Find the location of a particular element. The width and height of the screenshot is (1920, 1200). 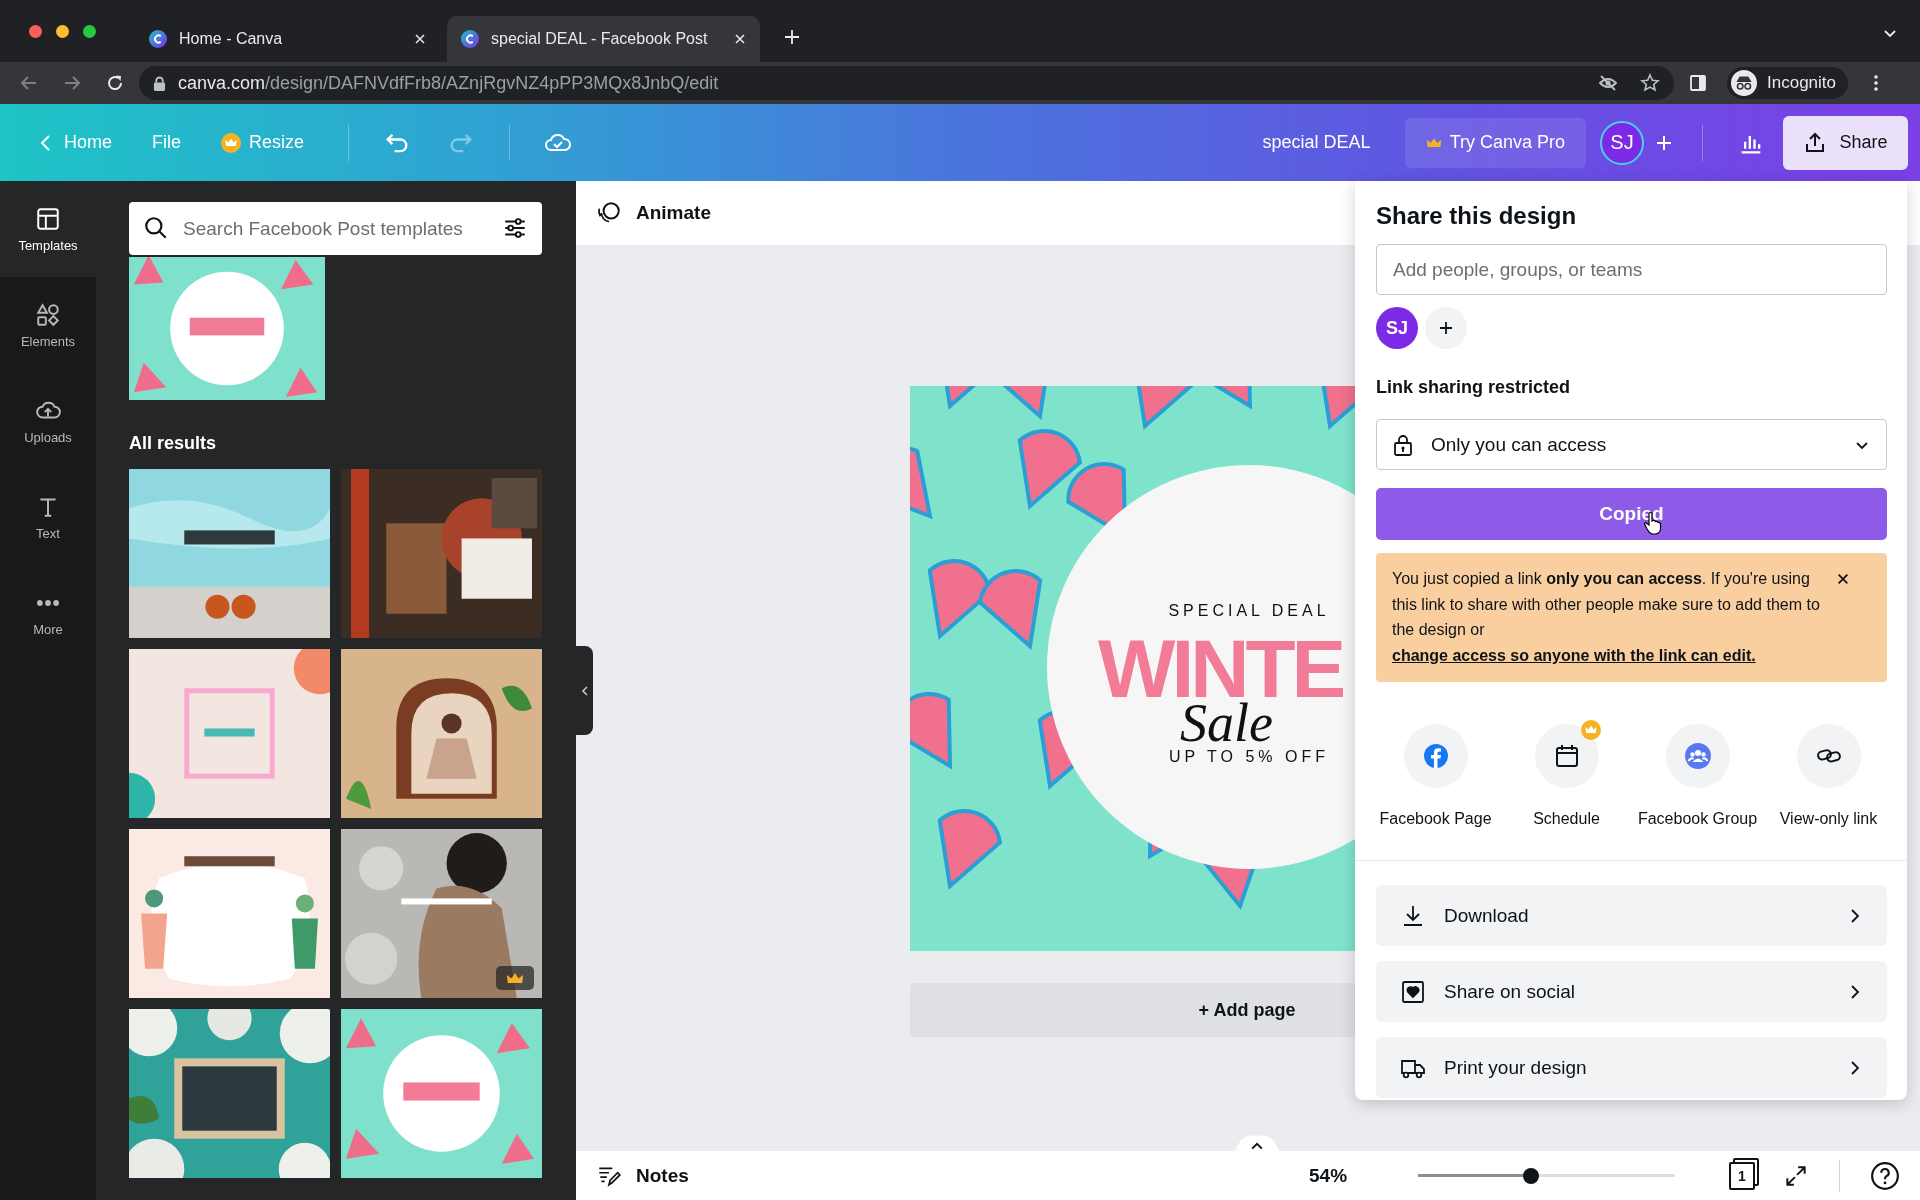

collaborator-avatar: SJ is located at coordinates (1397, 328).